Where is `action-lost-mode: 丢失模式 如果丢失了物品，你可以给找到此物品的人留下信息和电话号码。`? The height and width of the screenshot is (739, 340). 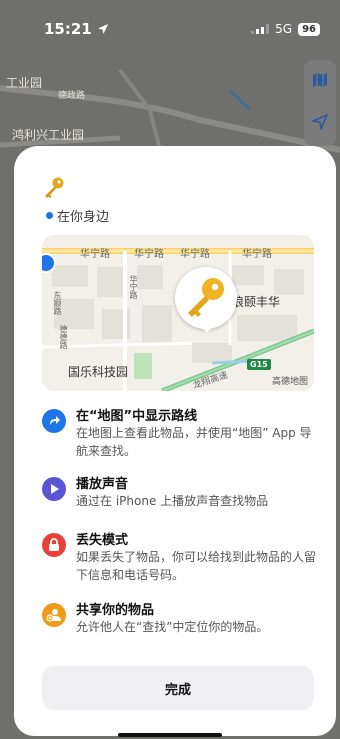
action-lost-mode: 丢失模式 如果丢失了物品，你可以给找到此物品的人留下信息和电话号码。 is located at coordinates (179, 564).